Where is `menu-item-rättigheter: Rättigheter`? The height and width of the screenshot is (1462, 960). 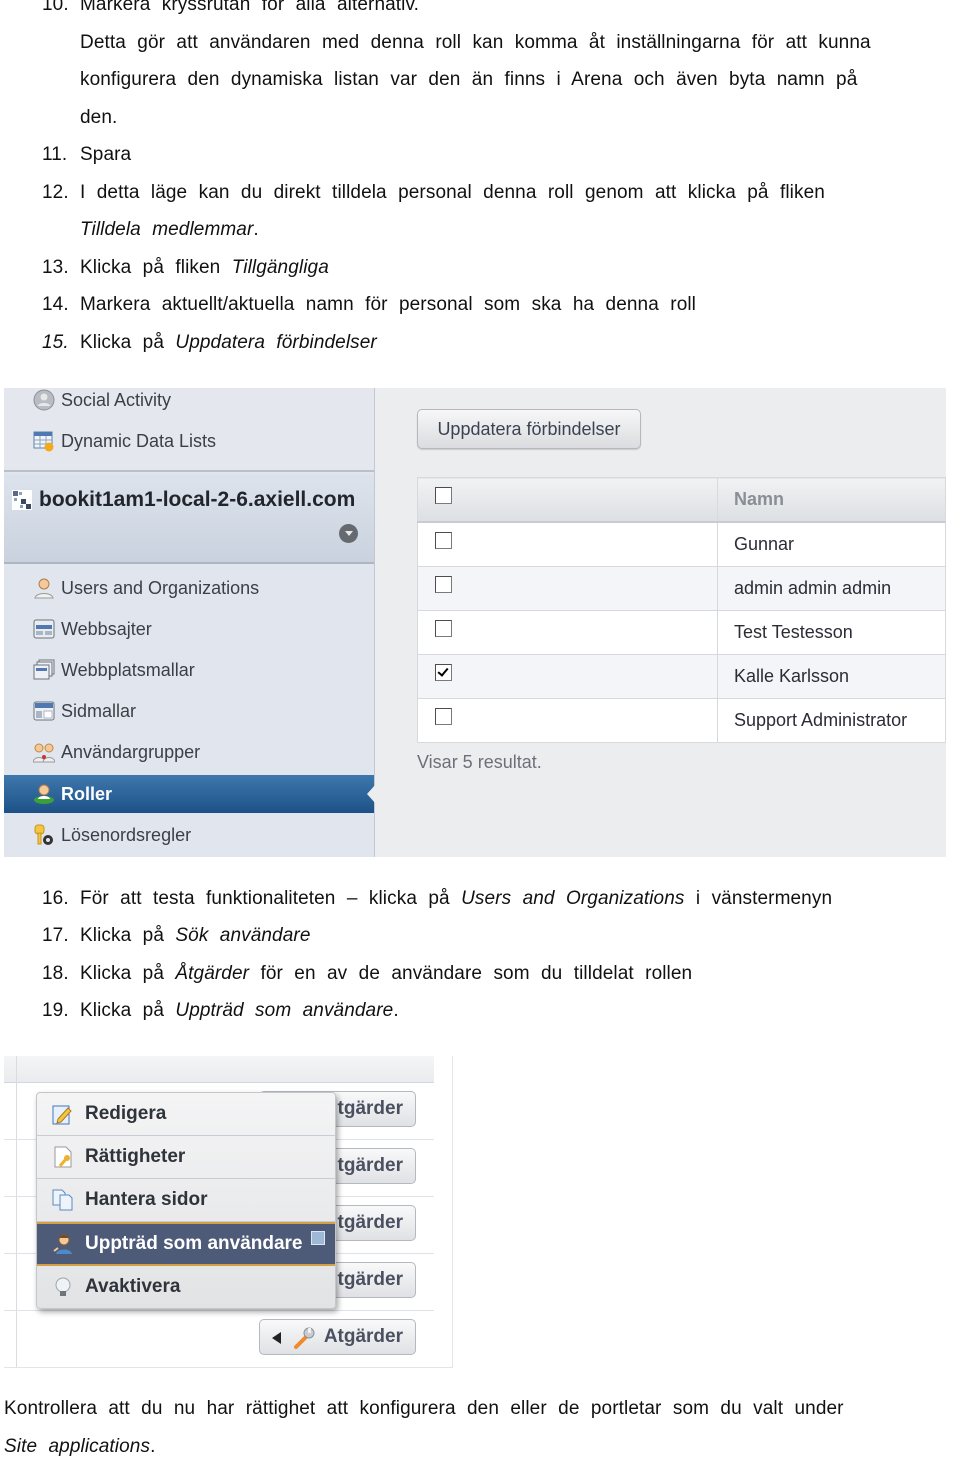
menu-item-rättigheter: Rättigheter is located at coordinates (186, 1157).